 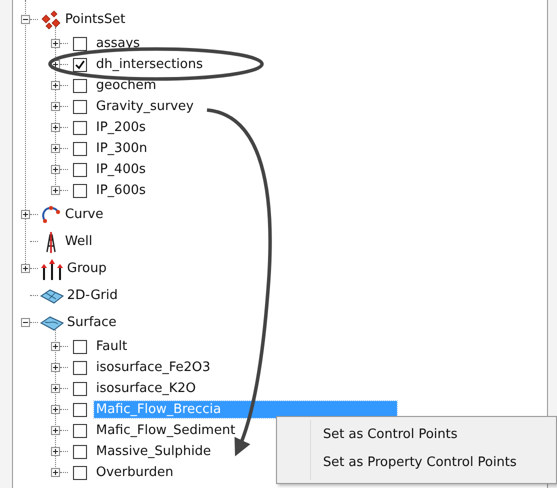 What do you see at coordinates (51, 20) in the screenshot?
I see `points-icon` at bounding box center [51, 20].